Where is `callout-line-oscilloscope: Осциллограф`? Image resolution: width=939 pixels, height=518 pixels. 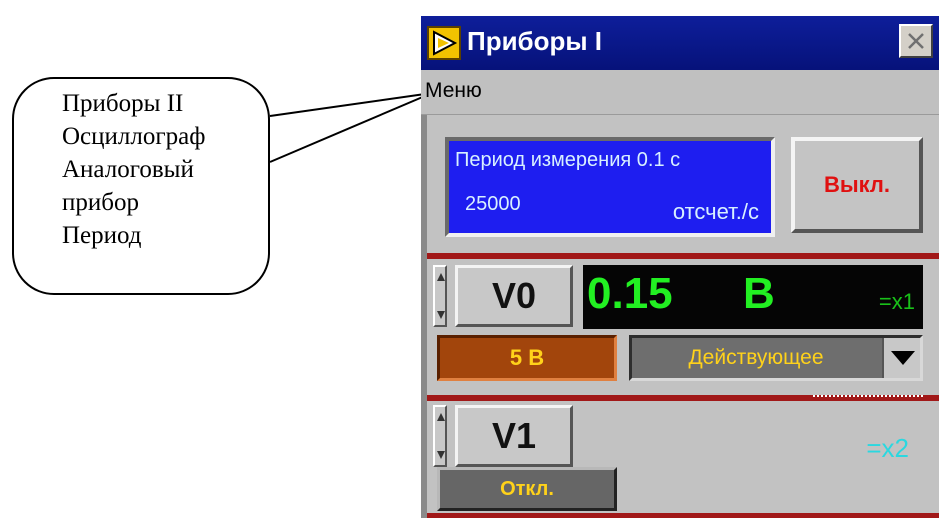
callout-line-oscilloscope: Осциллограф is located at coordinates (134, 136).